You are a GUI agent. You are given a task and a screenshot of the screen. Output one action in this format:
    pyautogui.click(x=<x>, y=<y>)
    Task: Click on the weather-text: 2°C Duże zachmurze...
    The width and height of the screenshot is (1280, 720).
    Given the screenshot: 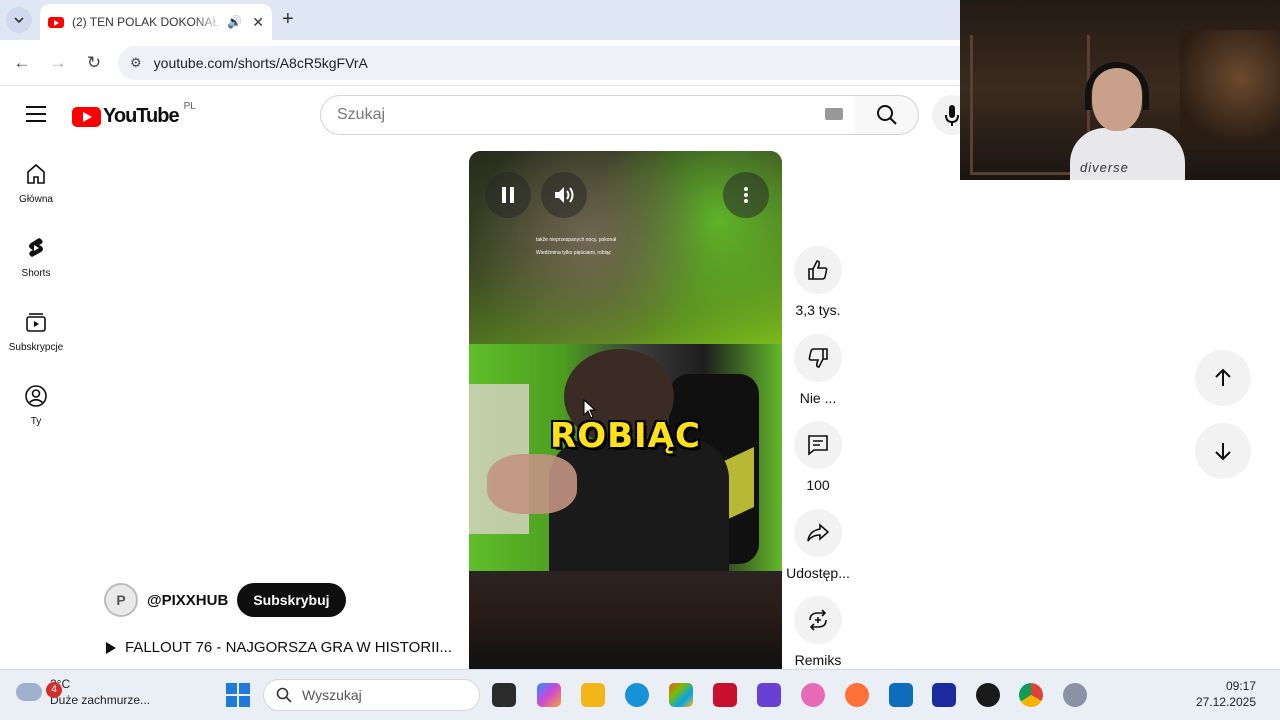 What is the action you would take?
    pyautogui.click(x=100, y=692)
    